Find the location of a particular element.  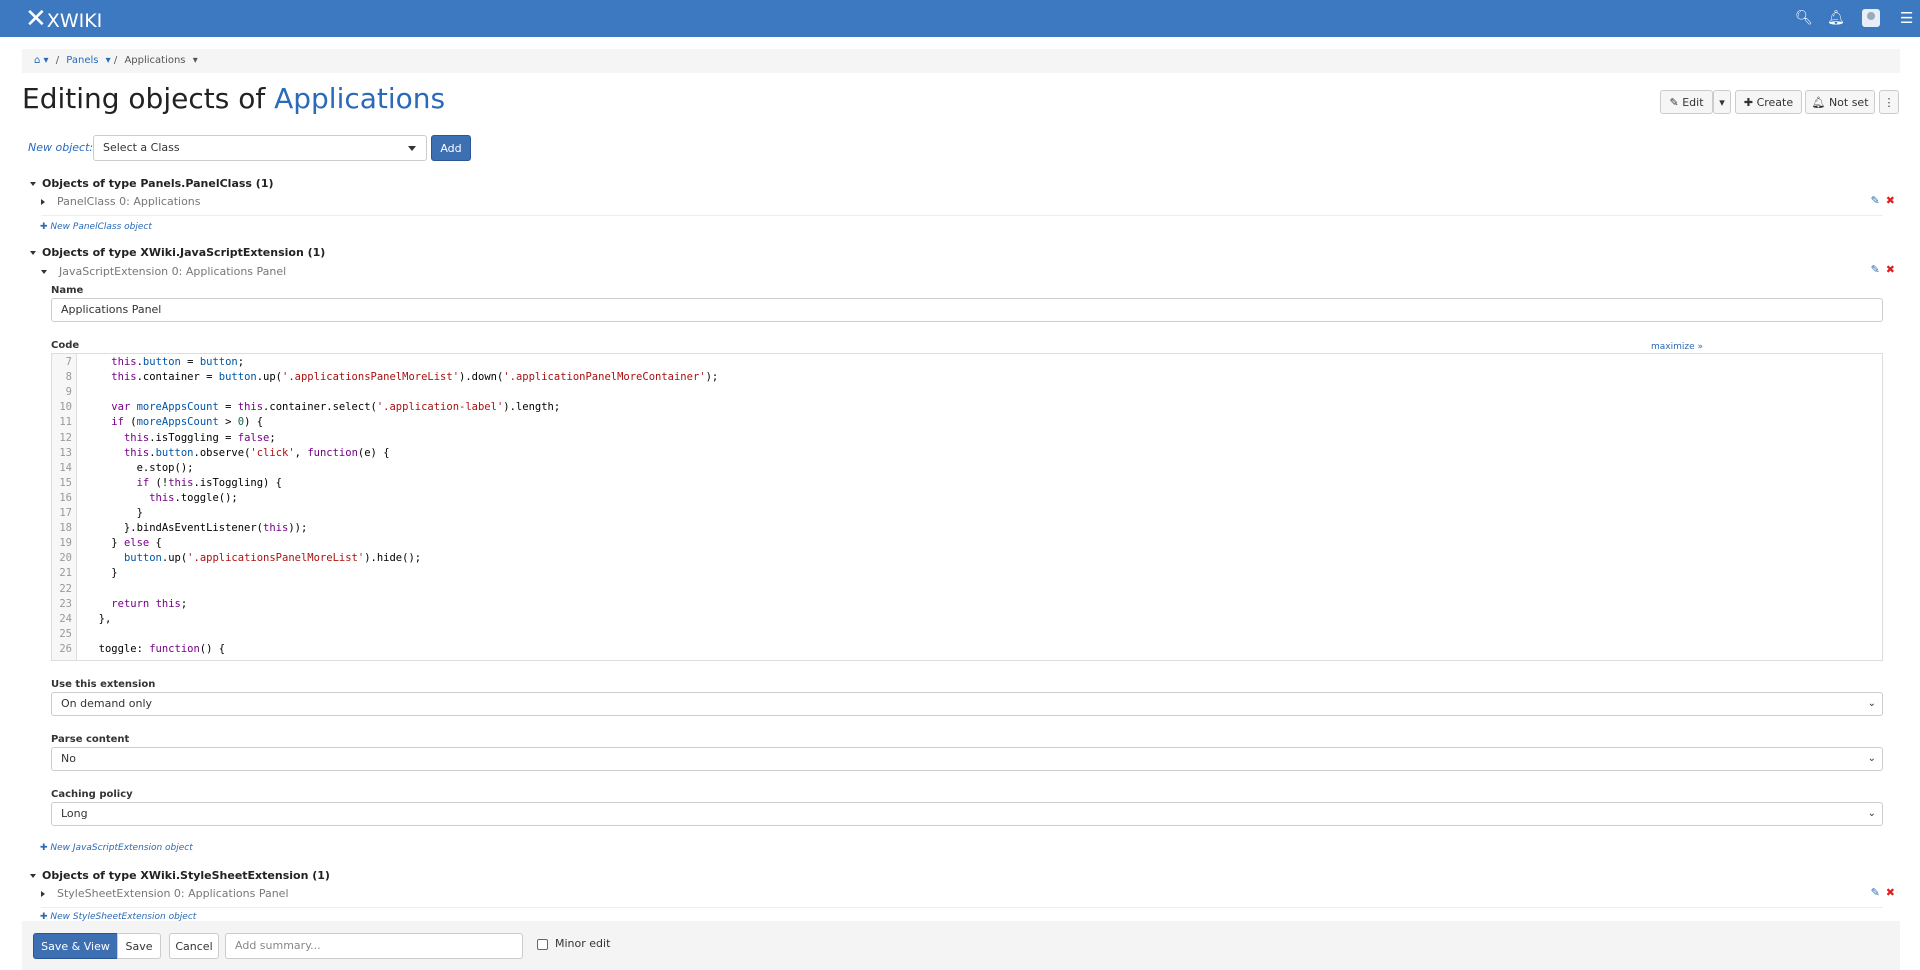

caching-policy-label: Caching policy is located at coordinates (92, 794).